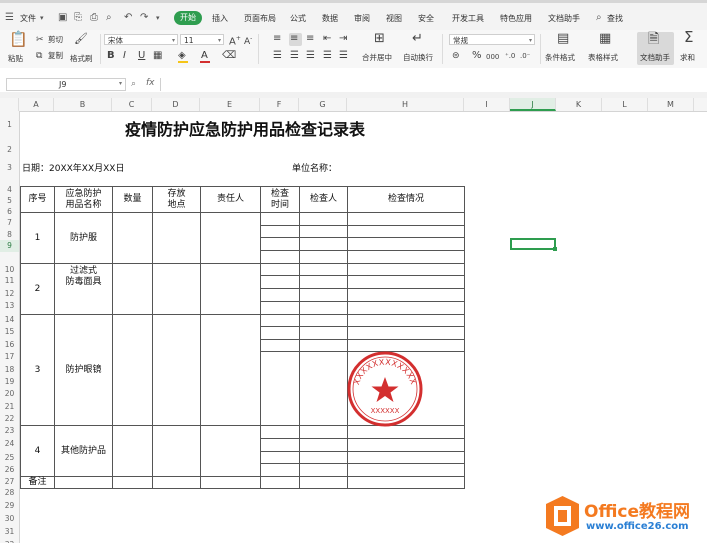  Describe the element at coordinates (39, 56) in the screenshot. I see `copy-icon: ⧉` at that location.